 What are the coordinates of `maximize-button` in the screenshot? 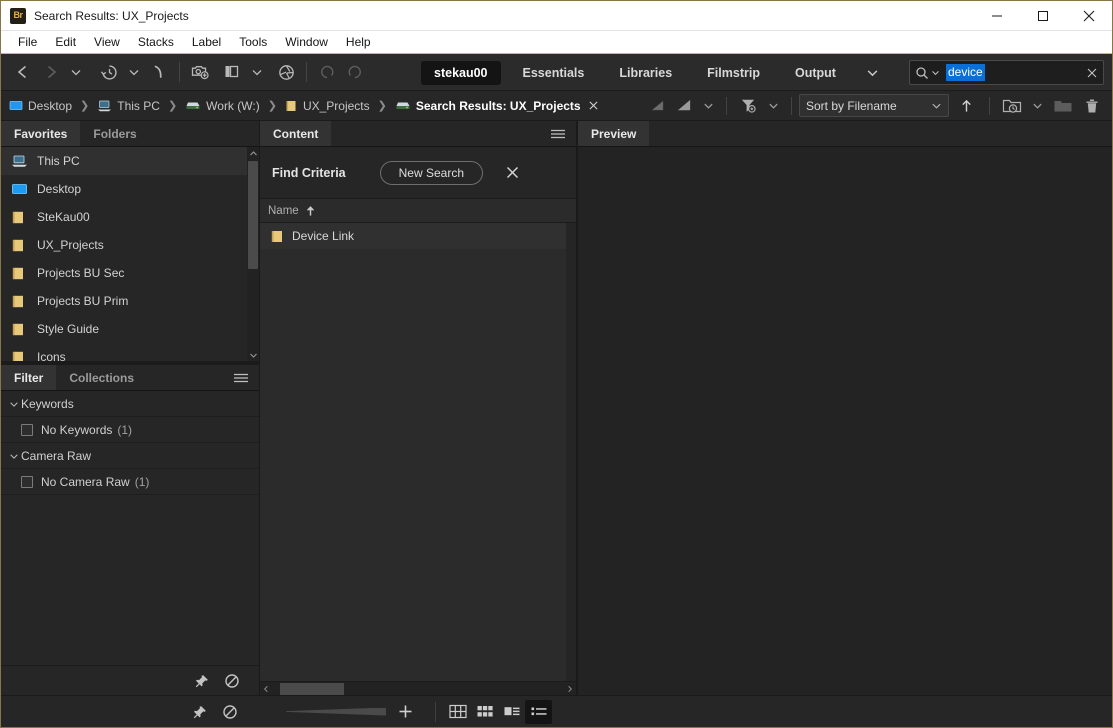 It's located at (1043, 16).